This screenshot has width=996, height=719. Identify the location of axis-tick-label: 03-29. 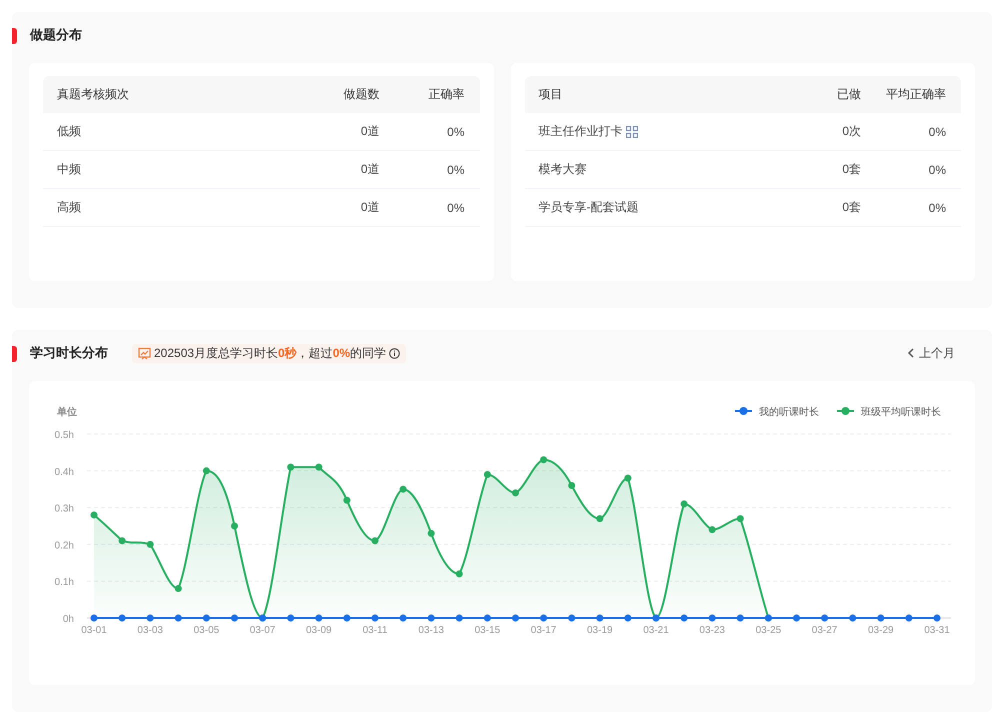
(881, 630).